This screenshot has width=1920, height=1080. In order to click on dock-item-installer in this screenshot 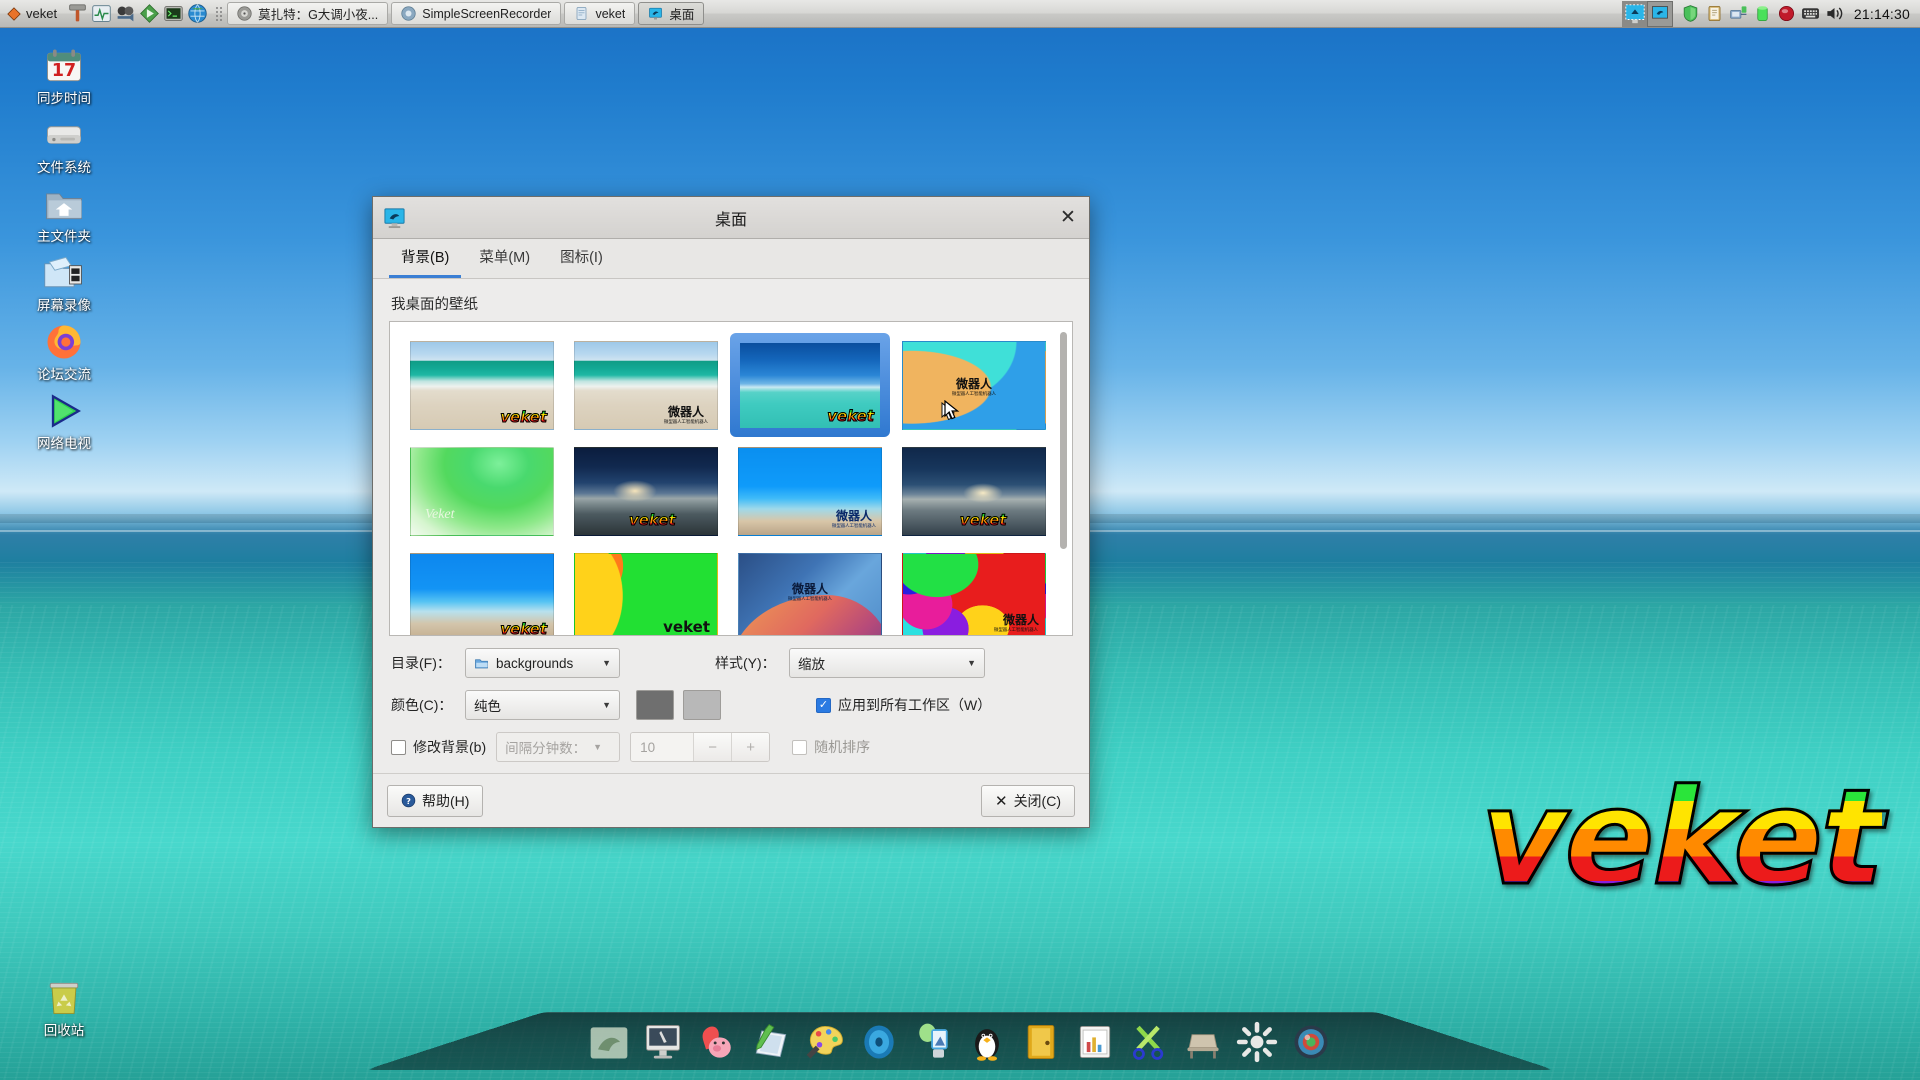, I will do `click(933, 1043)`.